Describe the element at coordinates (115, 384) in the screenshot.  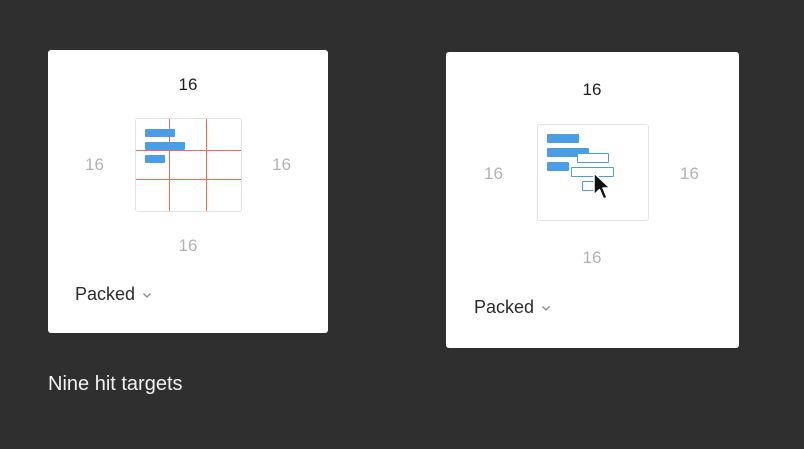
I see `caption-text: Nine hit targets` at that location.